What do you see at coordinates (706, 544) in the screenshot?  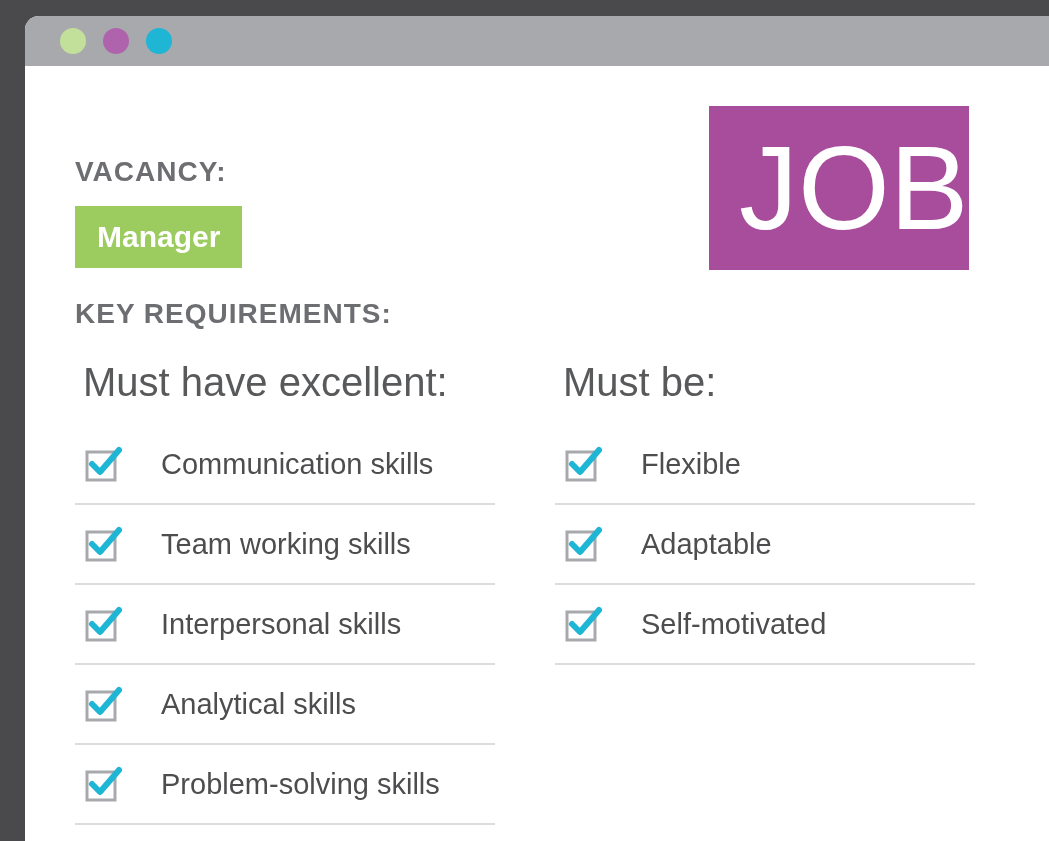 I see `requirement-label: Adaptable` at bounding box center [706, 544].